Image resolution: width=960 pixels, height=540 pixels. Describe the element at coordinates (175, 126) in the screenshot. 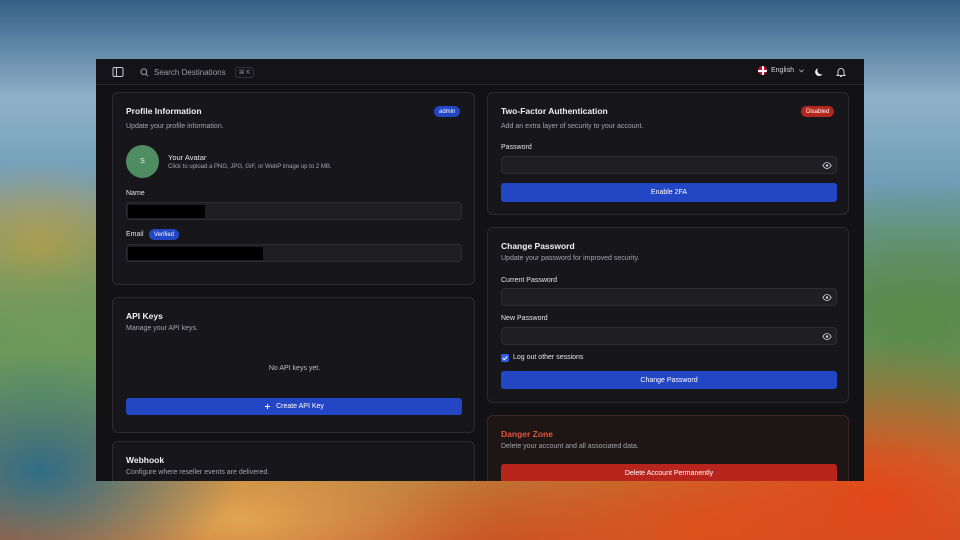

I see `profile-description: Update your profile information.` at that location.